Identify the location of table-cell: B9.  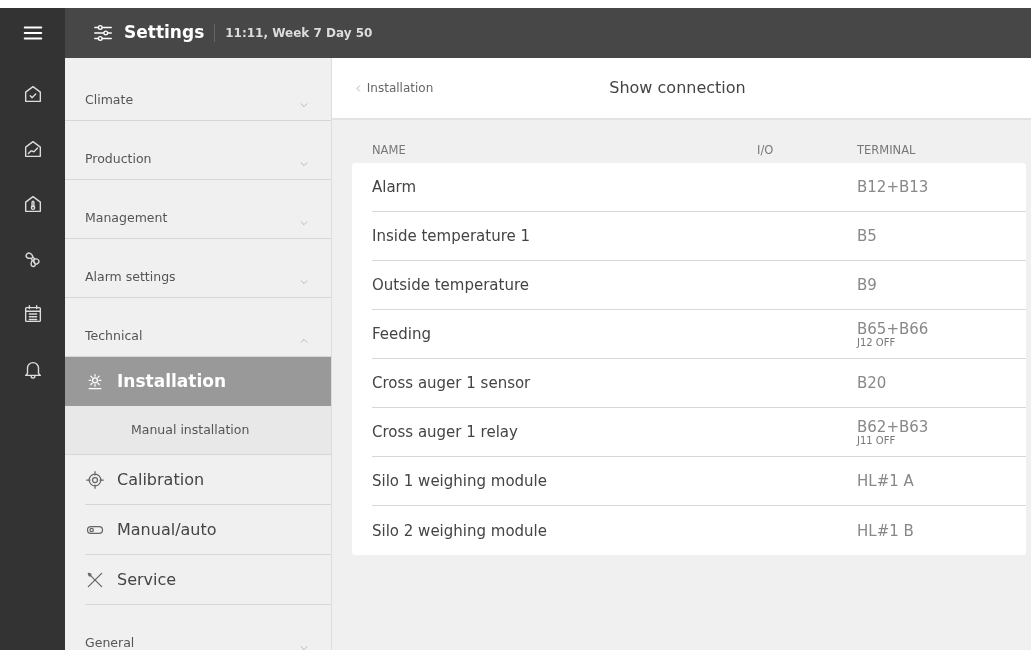
(867, 285).